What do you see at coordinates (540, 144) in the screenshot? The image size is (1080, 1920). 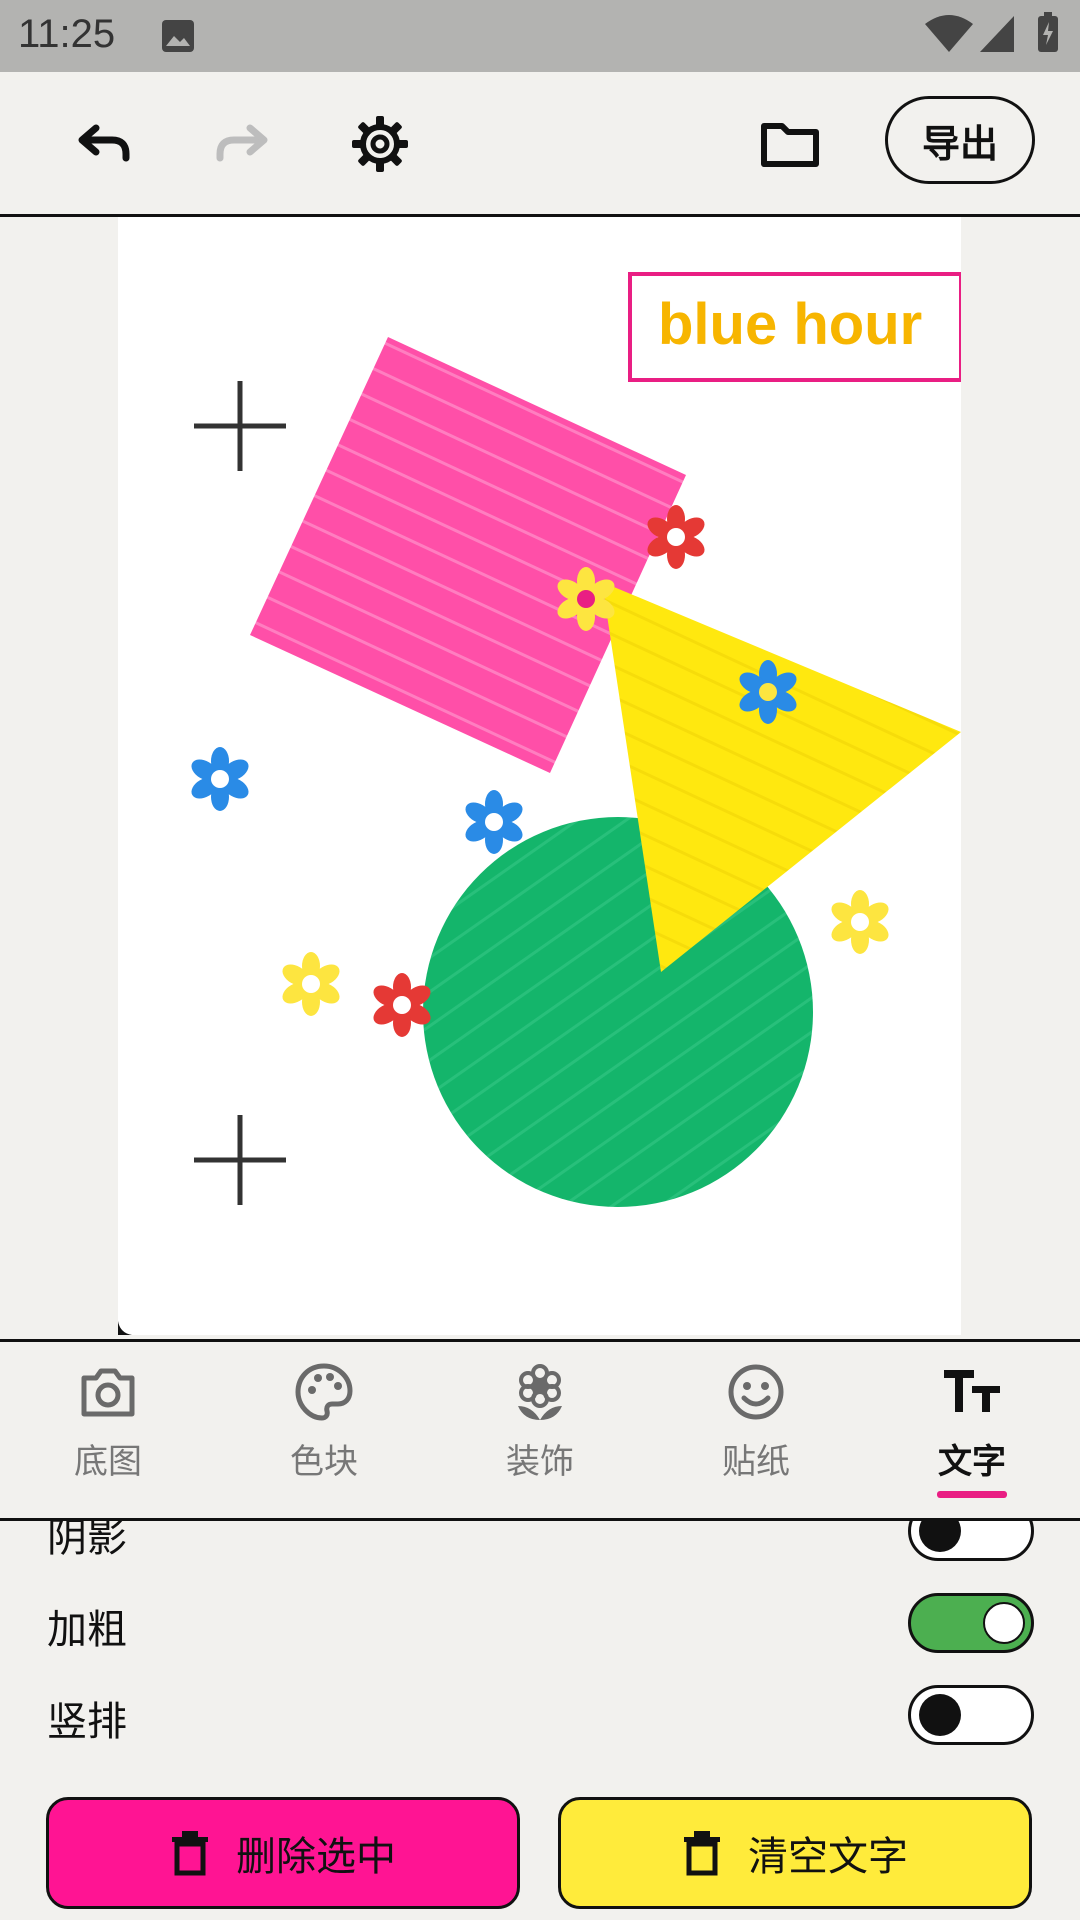 I see `editor-toolbar: 导出` at bounding box center [540, 144].